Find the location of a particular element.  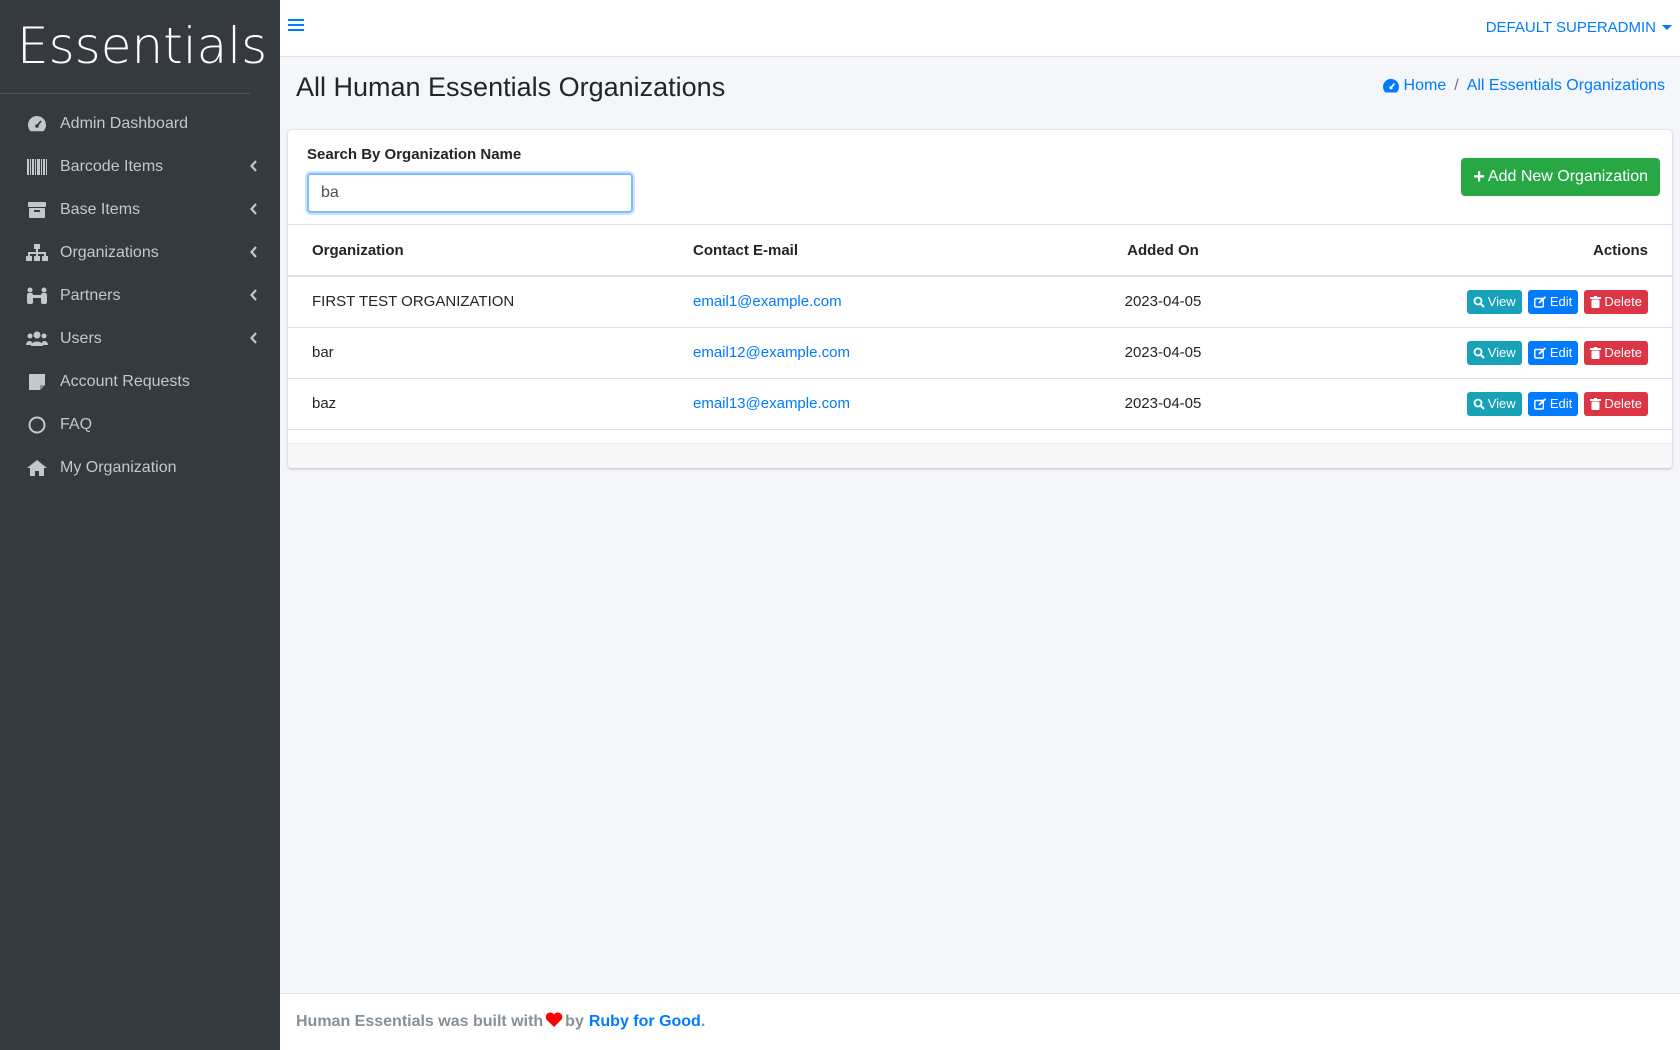

sidebar-item-admin-dashboard: Admin Dashboard is located at coordinates (140, 123).